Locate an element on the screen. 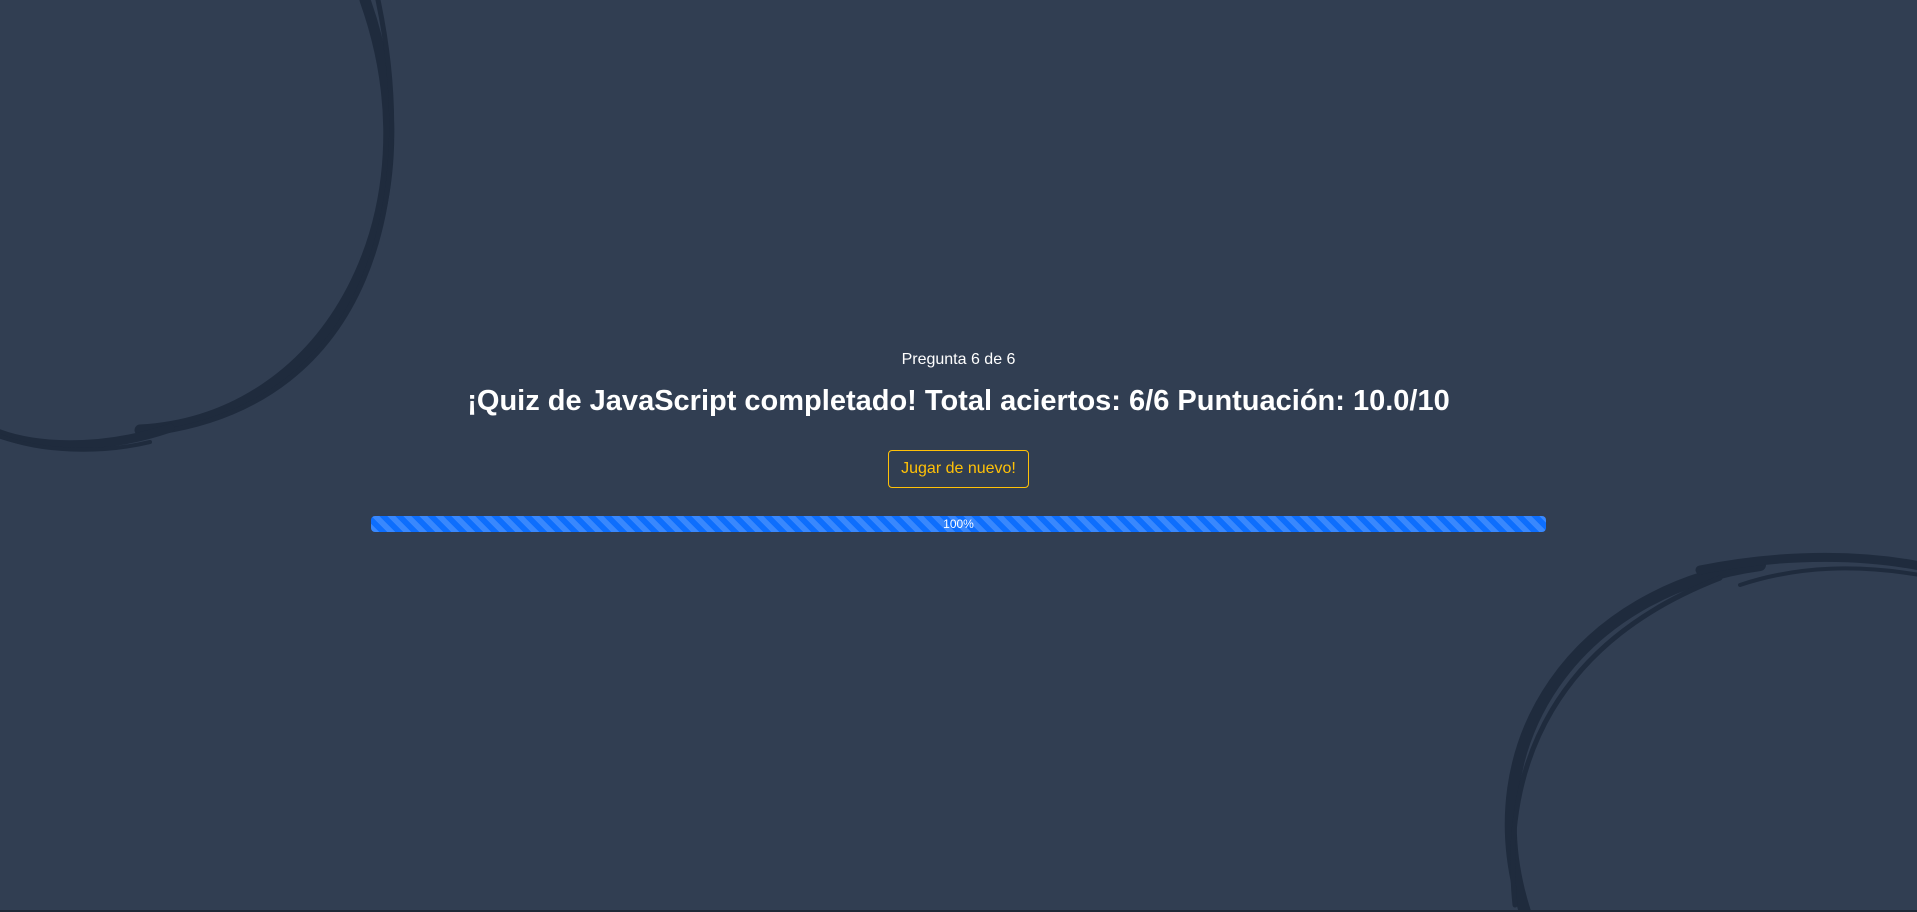  play-again-button: Jugar de nuevo! is located at coordinates (958, 469).